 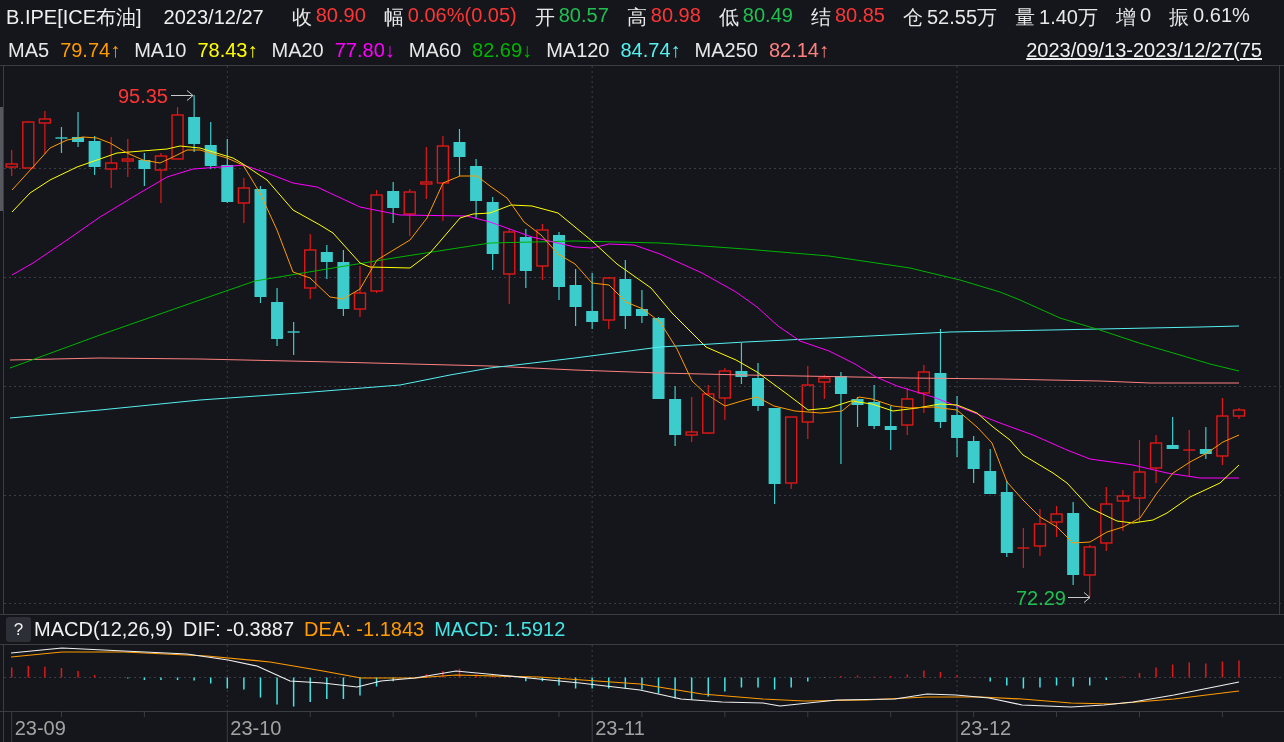 What do you see at coordinates (1, 159) in the screenshot?
I see `scroll-thumb` at bounding box center [1, 159].